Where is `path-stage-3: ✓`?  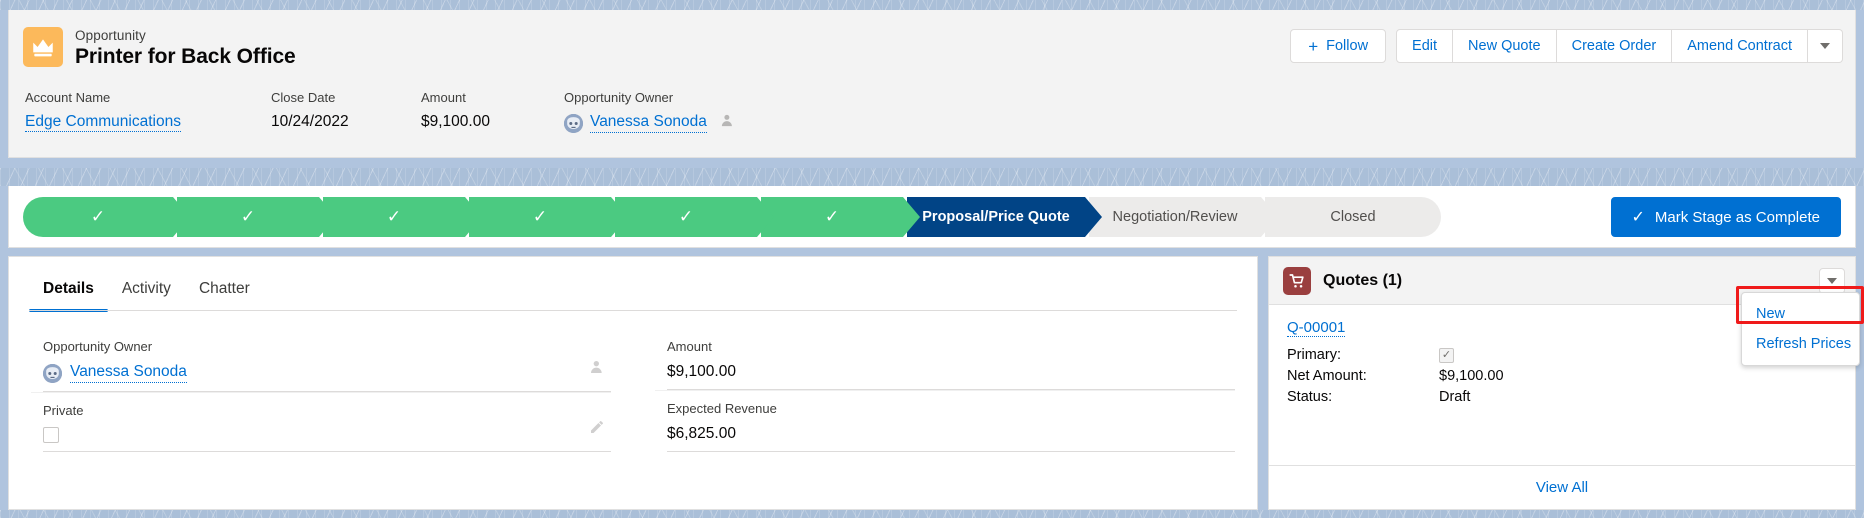
path-stage-3: ✓ is located at coordinates (402, 217).